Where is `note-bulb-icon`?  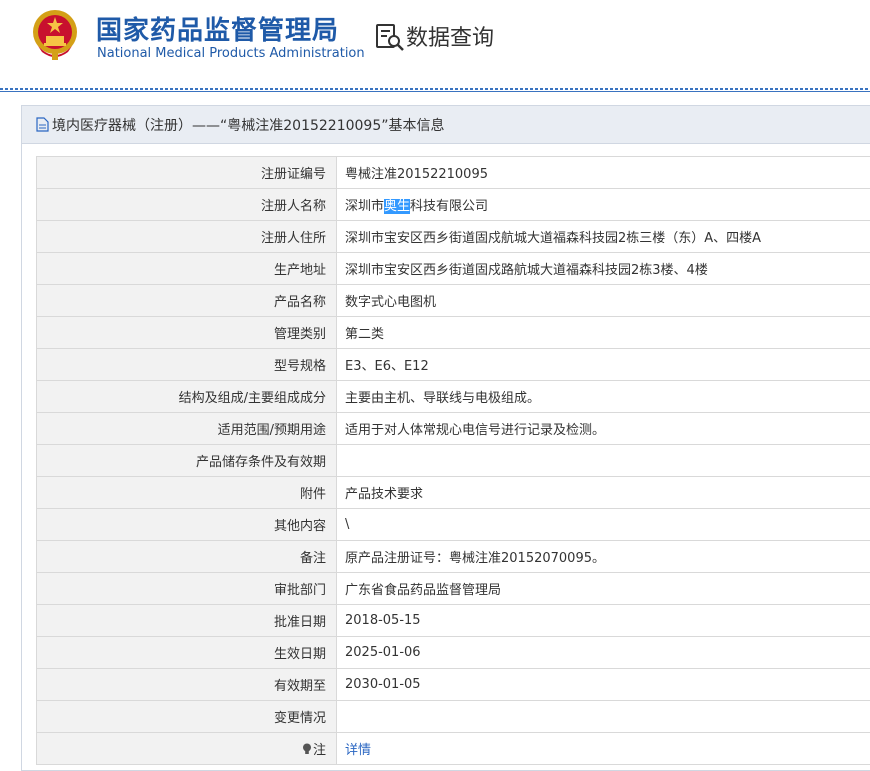 note-bulb-icon is located at coordinates (306, 748).